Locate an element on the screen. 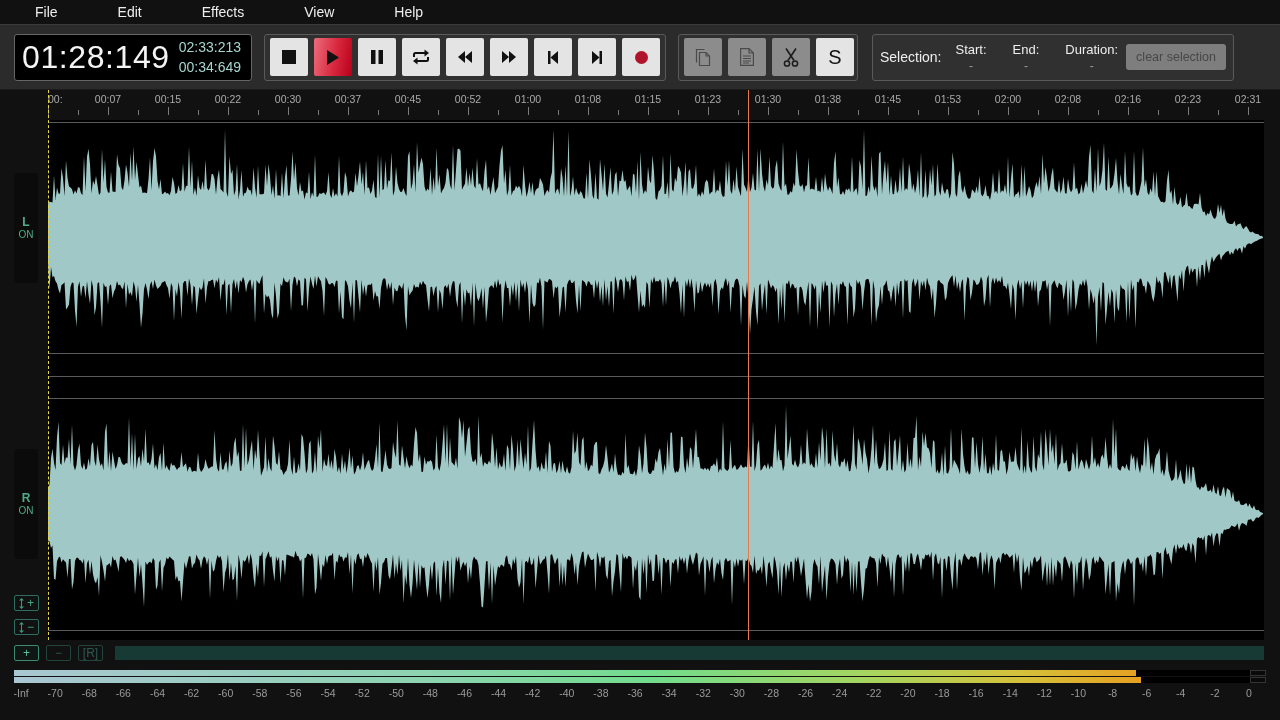 The image size is (1280, 720). stop-button is located at coordinates (289, 57).